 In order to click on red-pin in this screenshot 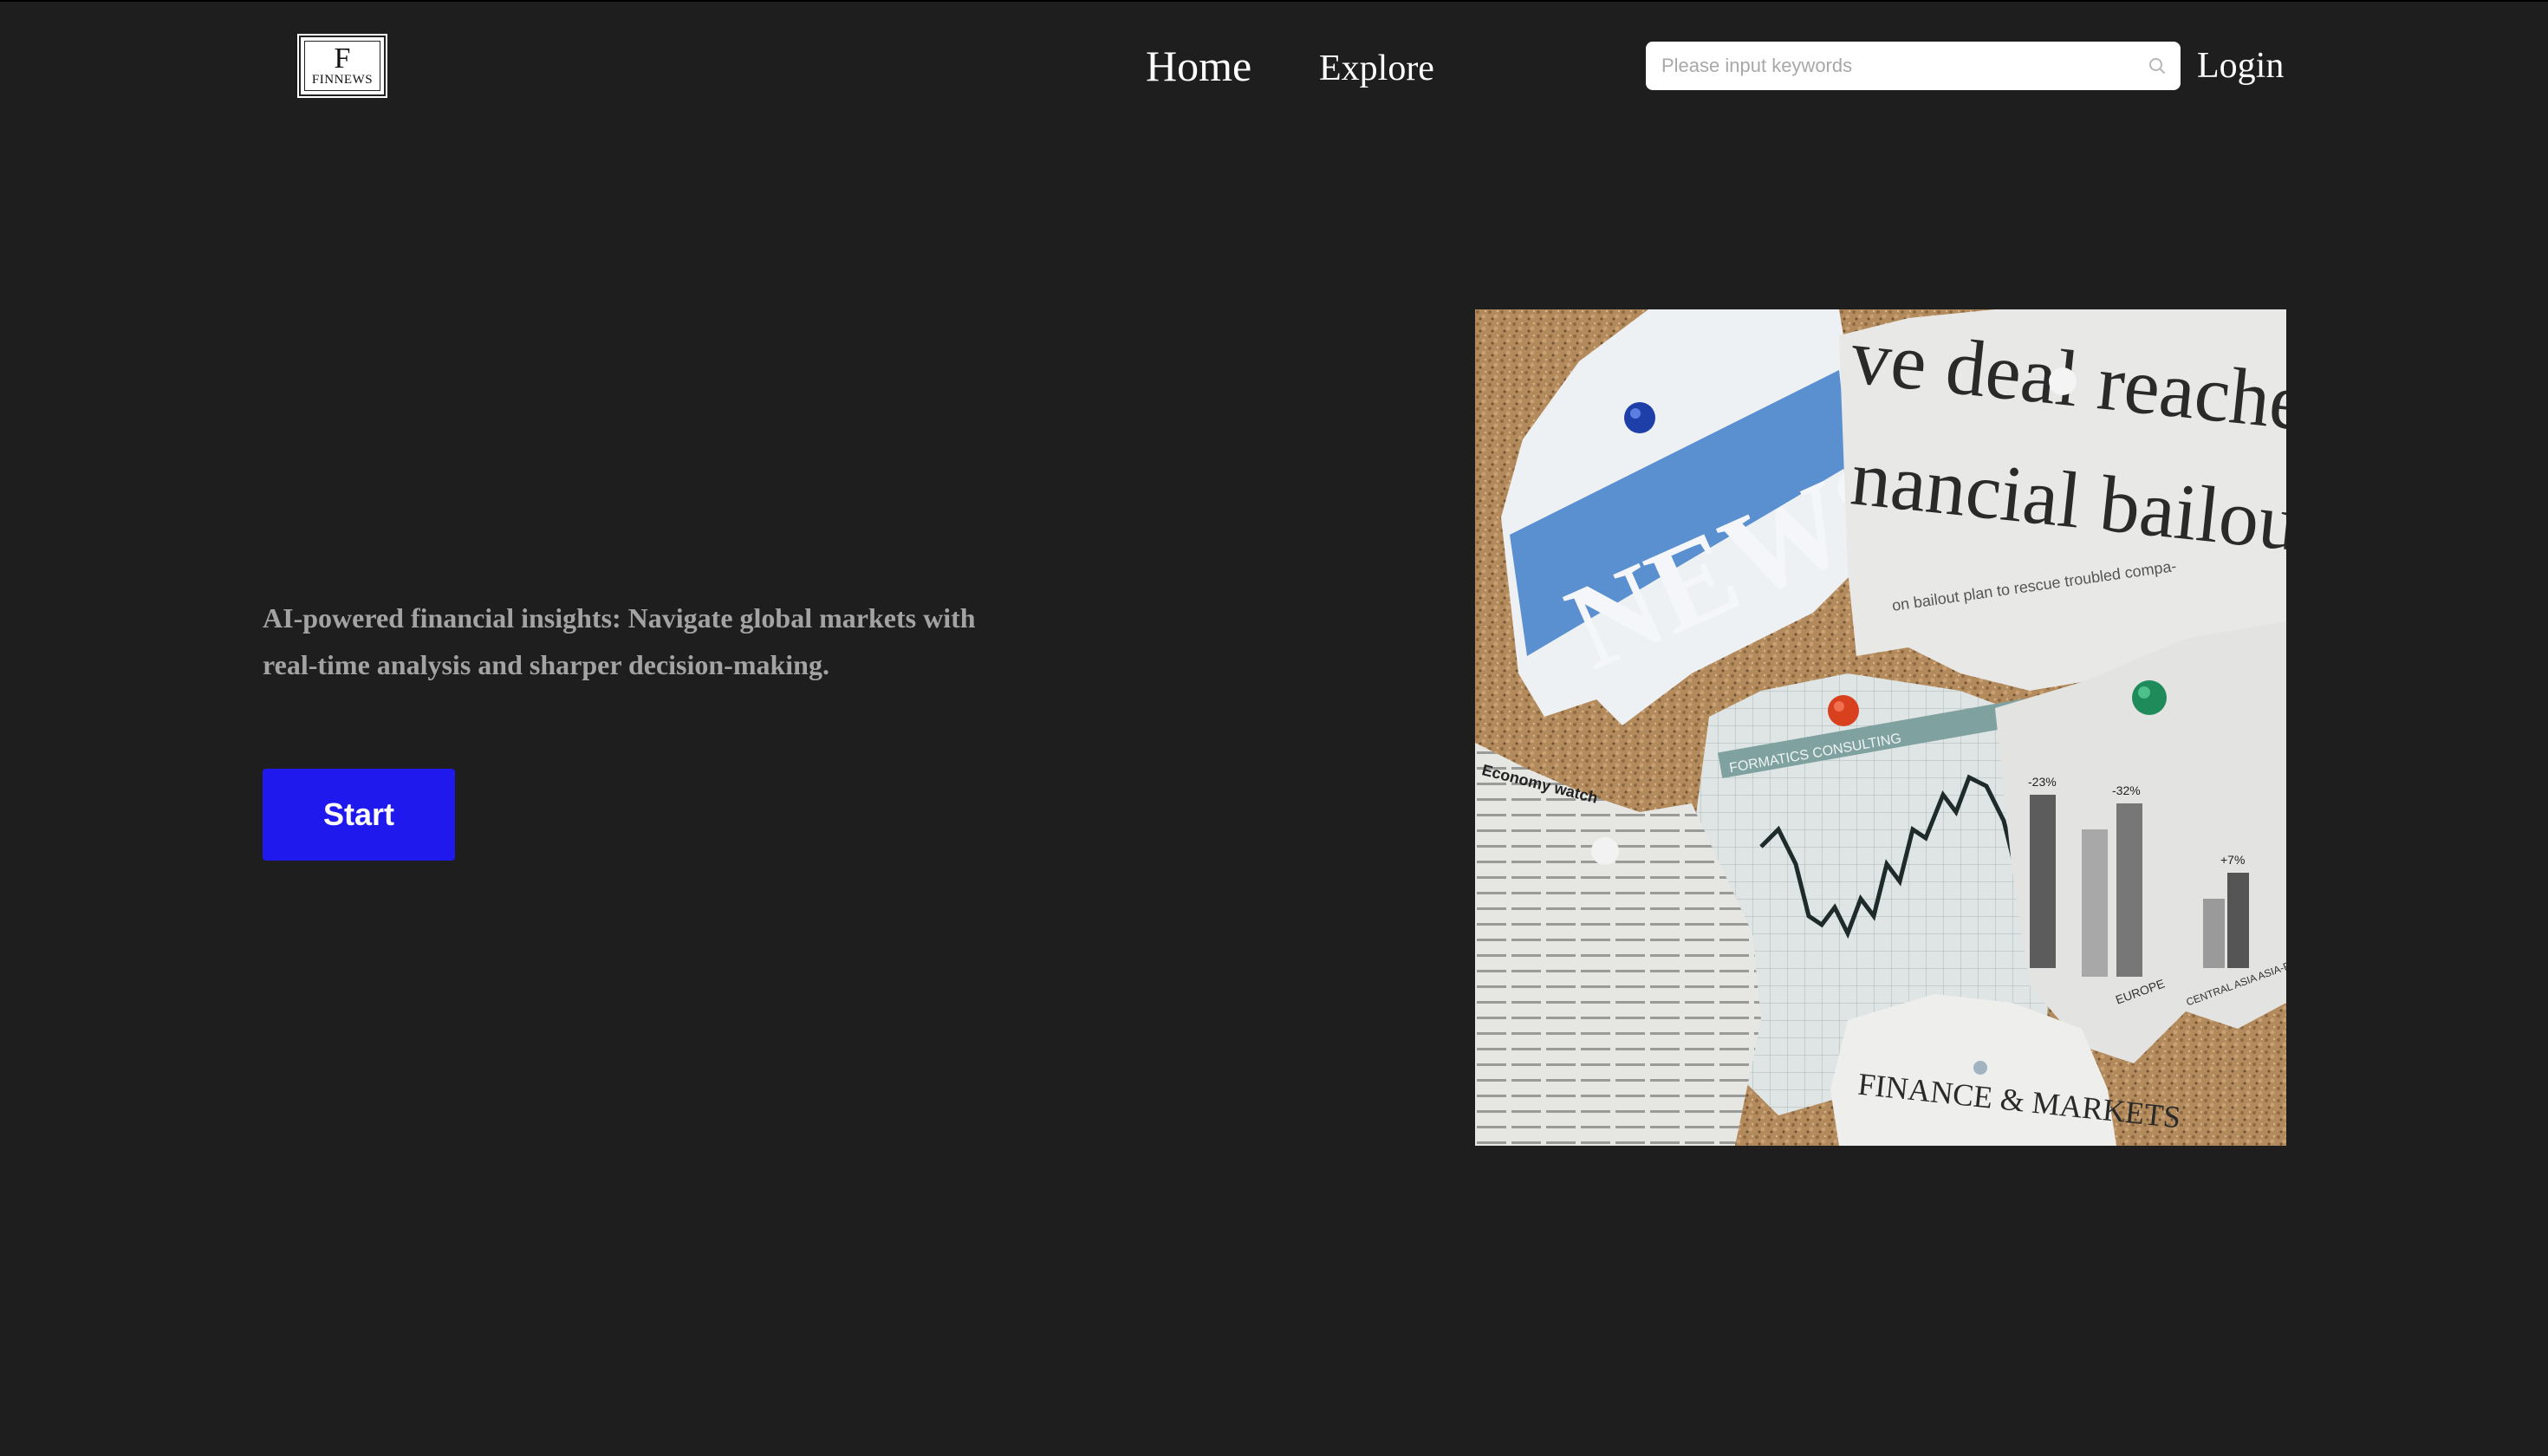, I will do `click(1843, 710)`.